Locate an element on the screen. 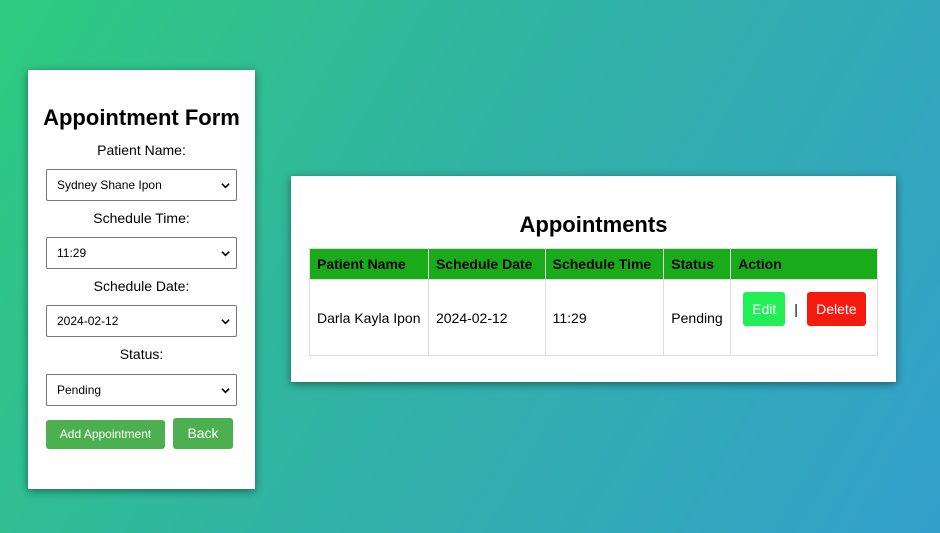 Image resolution: width=940 pixels, height=533 pixels. column-header-schedule-time: Schedule Time is located at coordinates (604, 264).